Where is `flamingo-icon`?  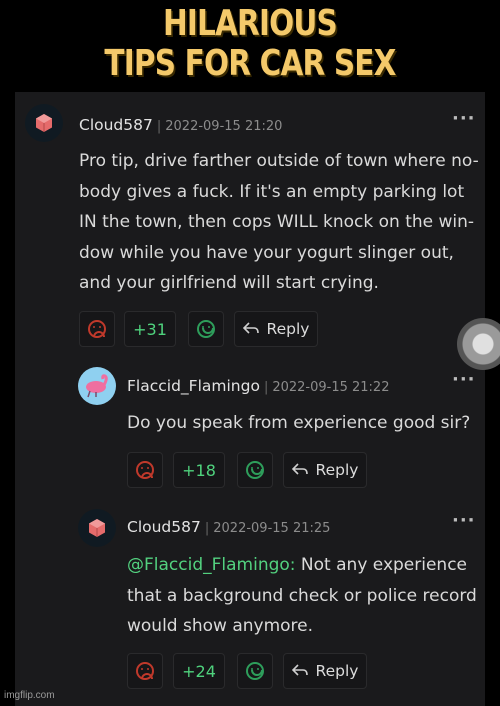 flamingo-icon is located at coordinates (97, 386).